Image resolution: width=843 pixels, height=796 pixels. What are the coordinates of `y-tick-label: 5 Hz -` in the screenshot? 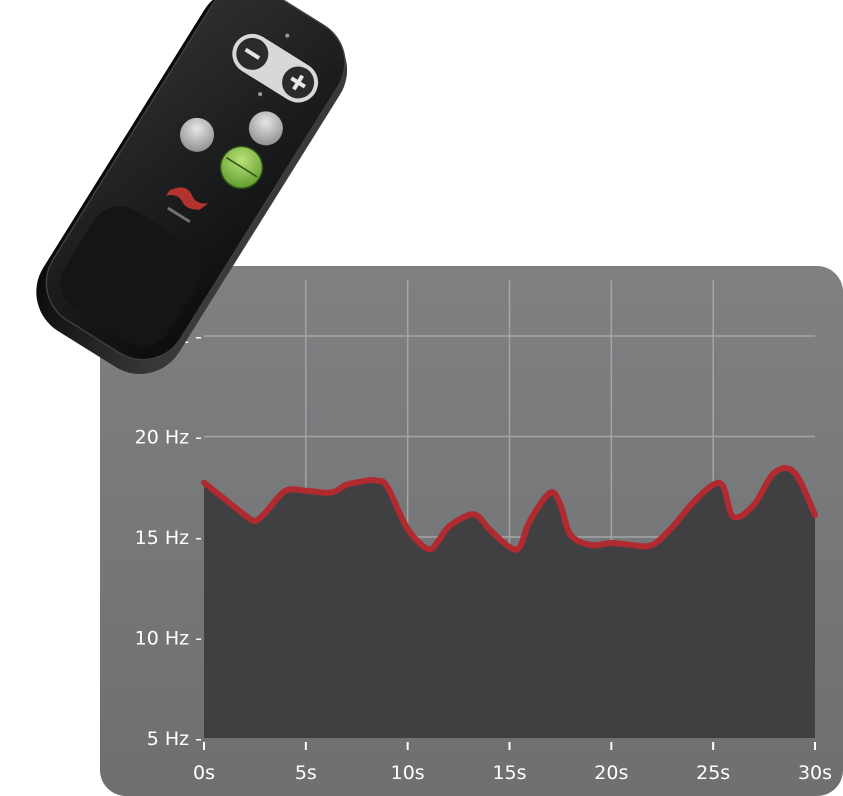 It's located at (174, 739).